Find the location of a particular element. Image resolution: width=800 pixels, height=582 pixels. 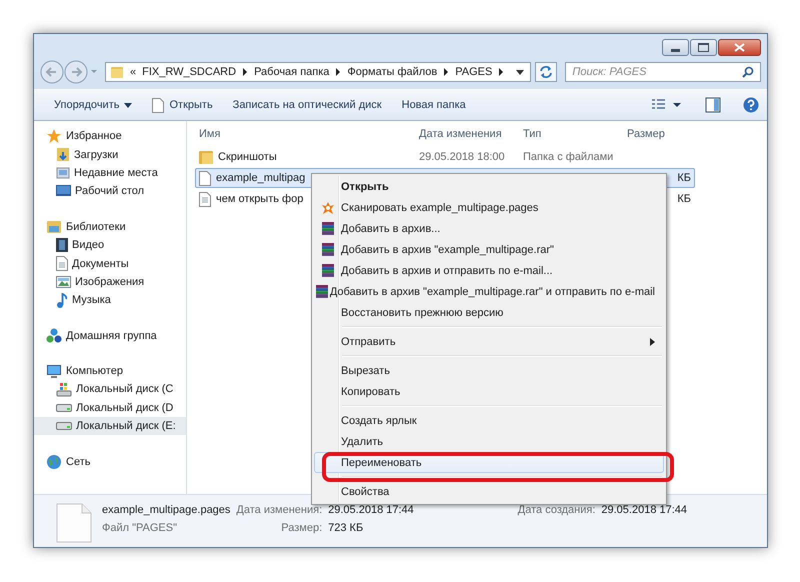

breadcrumb: Форматы файлов is located at coordinates (392, 72).